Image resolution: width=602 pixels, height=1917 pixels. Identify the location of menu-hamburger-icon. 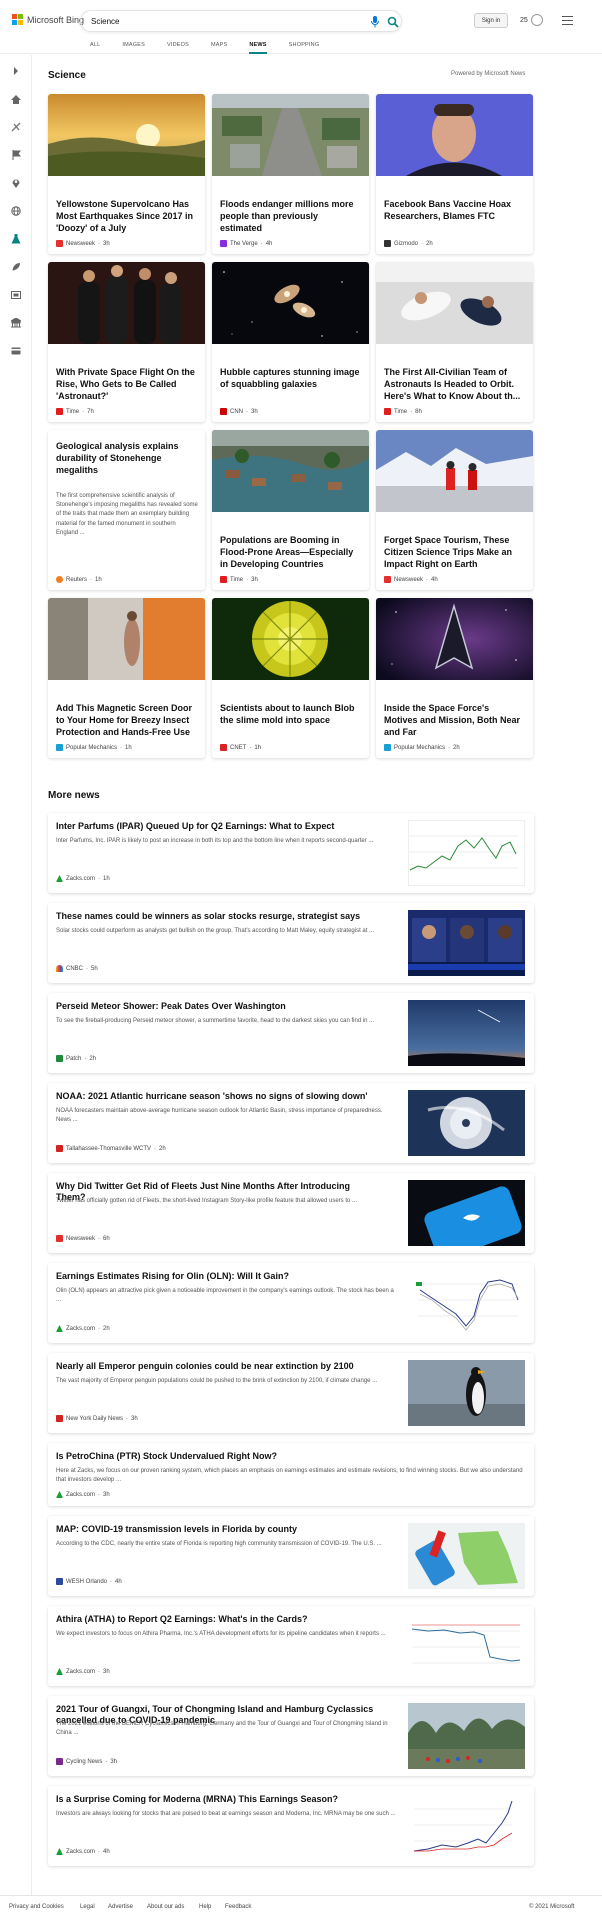
(567, 22).